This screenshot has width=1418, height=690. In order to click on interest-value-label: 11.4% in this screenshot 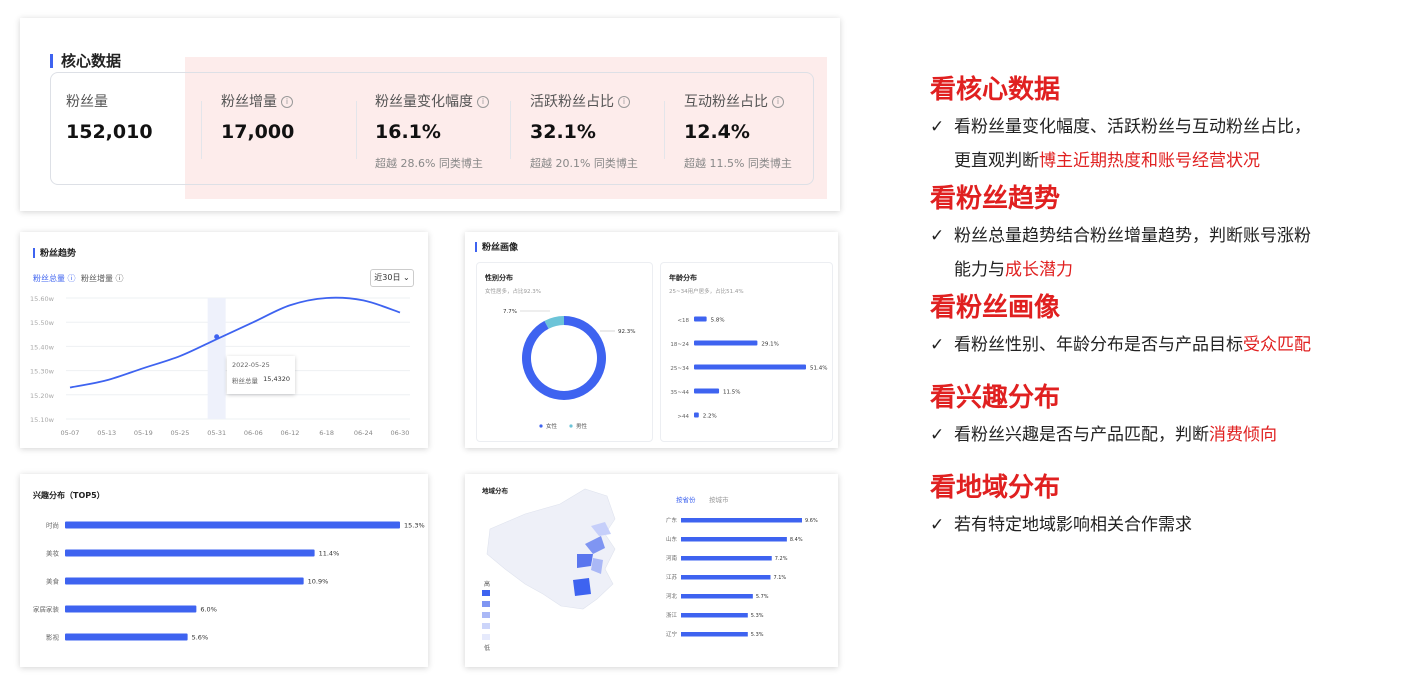, I will do `click(329, 554)`.